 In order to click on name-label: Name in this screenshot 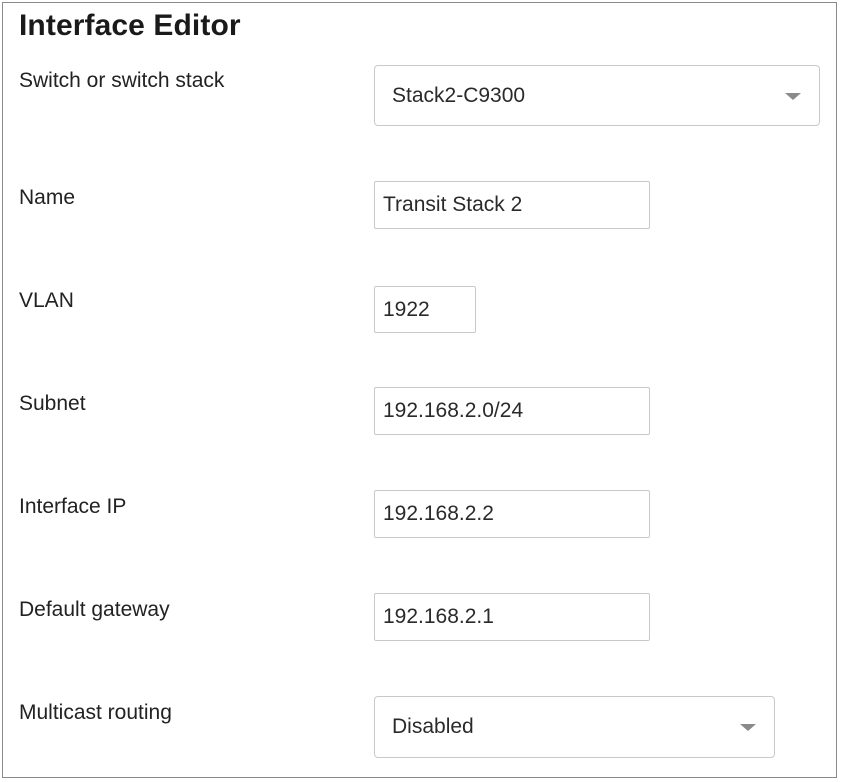, I will do `click(47, 197)`.